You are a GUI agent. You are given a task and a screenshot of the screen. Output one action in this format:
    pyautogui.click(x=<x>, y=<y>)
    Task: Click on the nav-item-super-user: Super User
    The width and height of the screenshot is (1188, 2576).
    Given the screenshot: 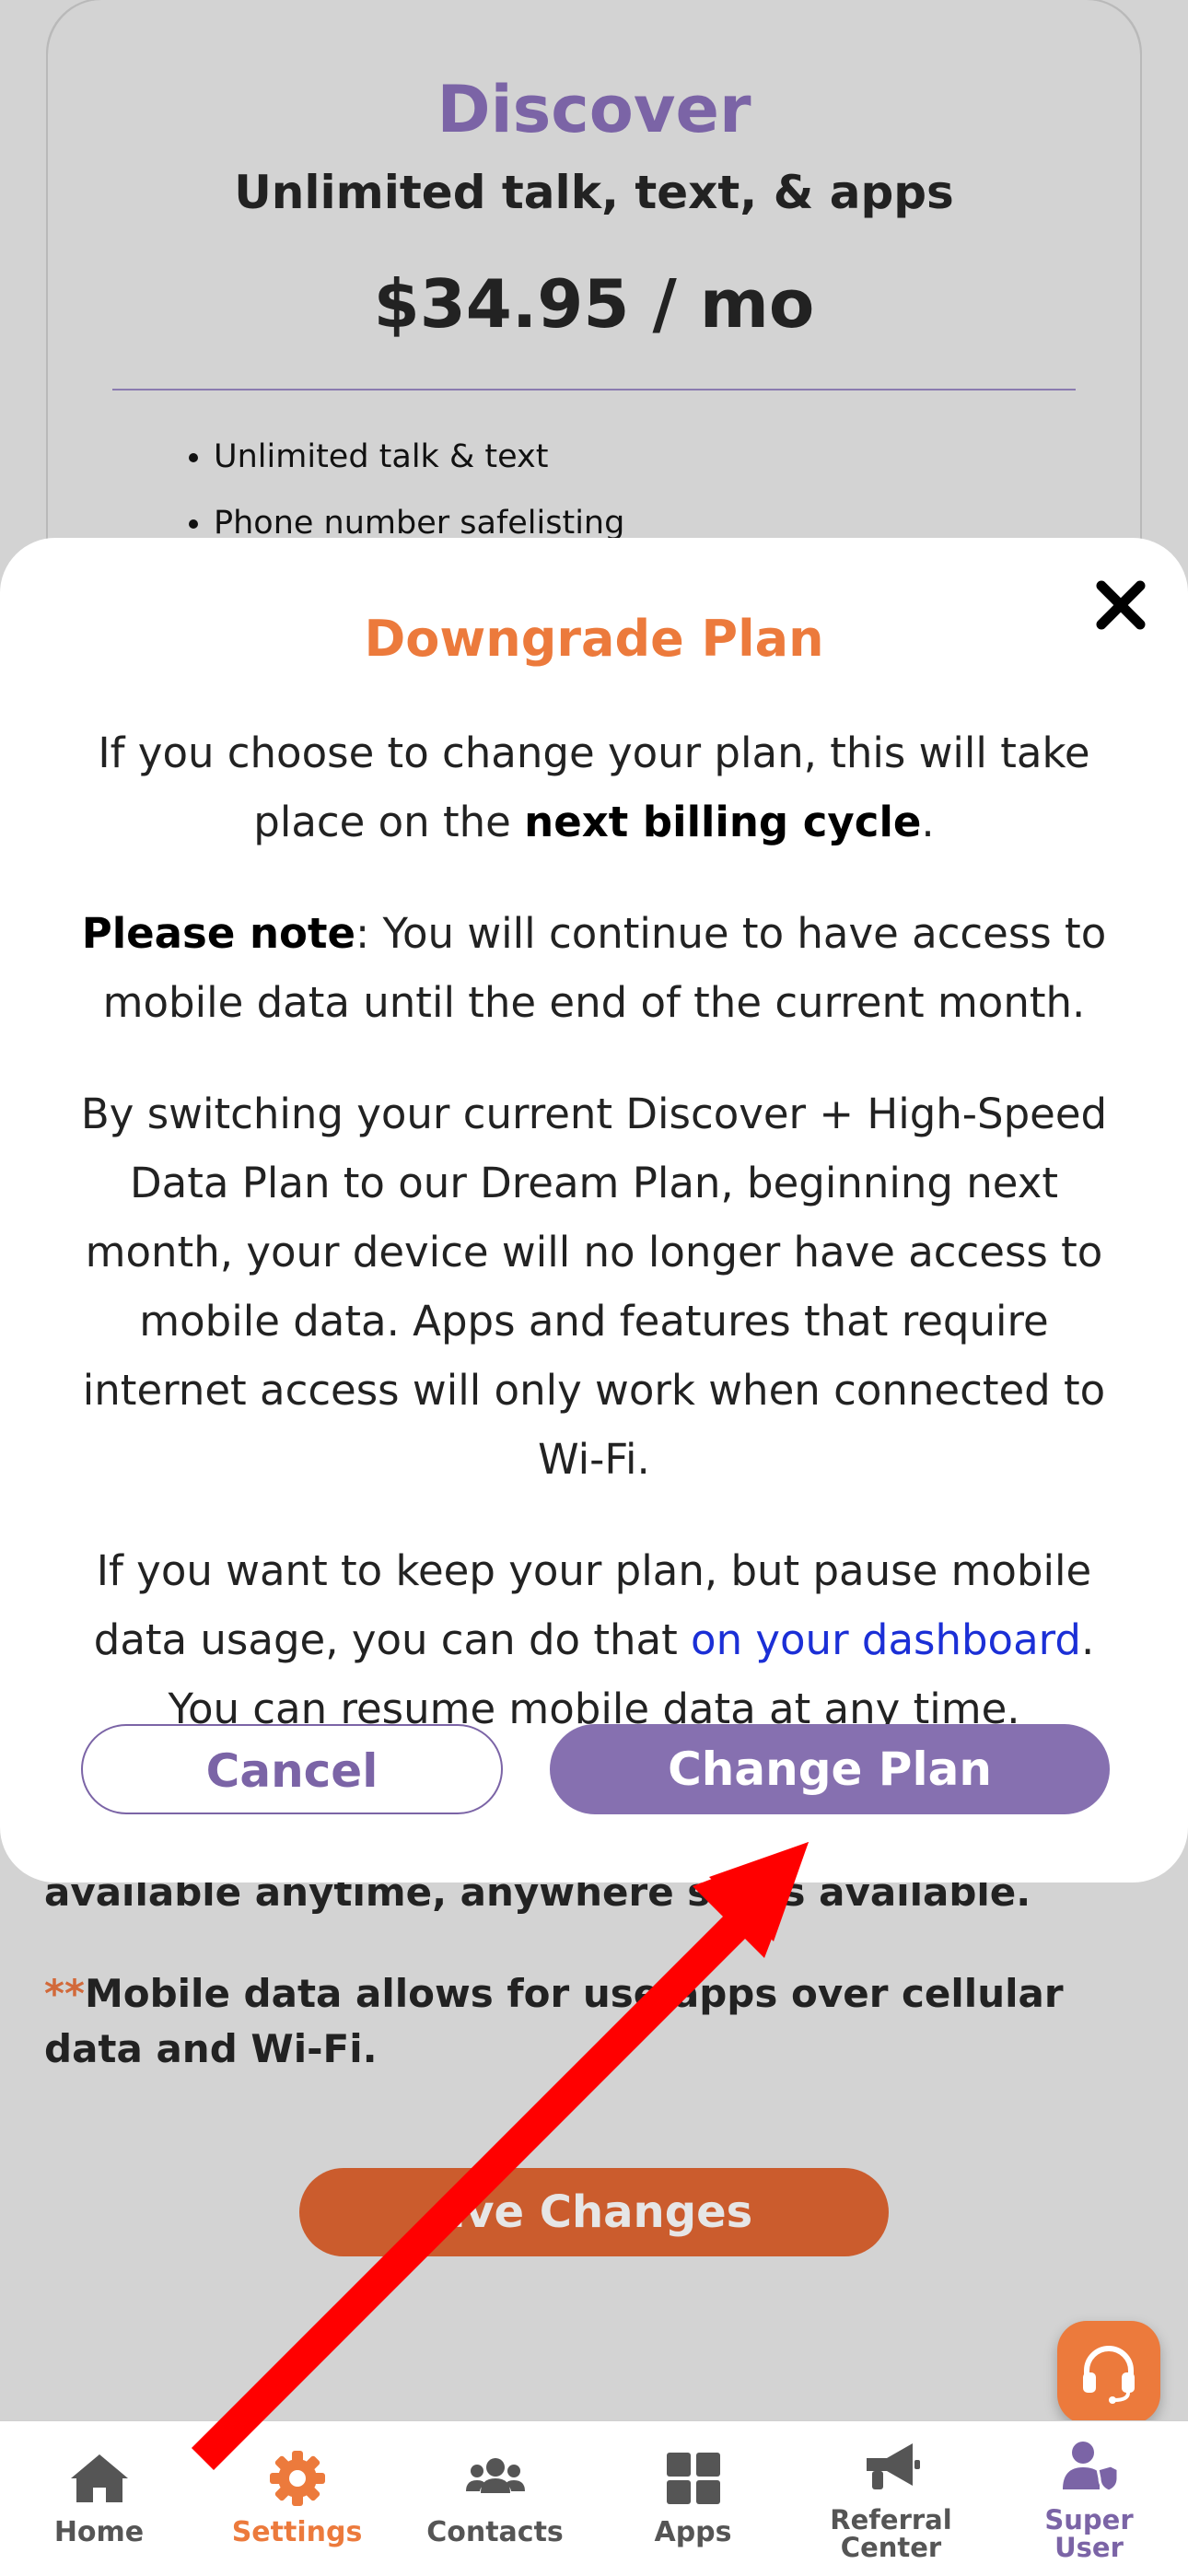 What is the action you would take?
    pyautogui.click(x=1089, y=2498)
    